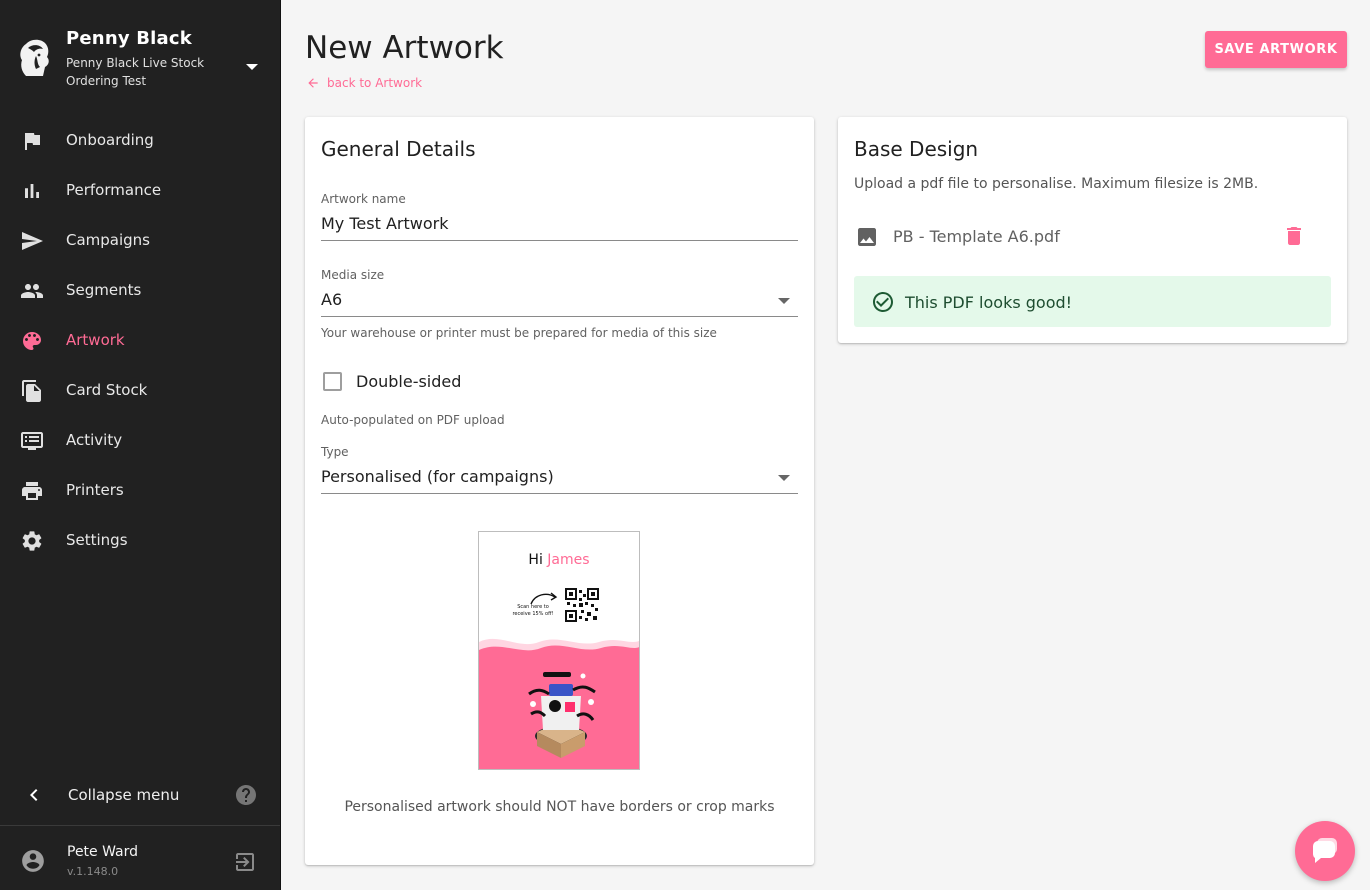 This screenshot has width=1370, height=890. What do you see at coordinates (353, 275) in the screenshot?
I see `media-size-label: Media size` at bounding box center [353, 275].